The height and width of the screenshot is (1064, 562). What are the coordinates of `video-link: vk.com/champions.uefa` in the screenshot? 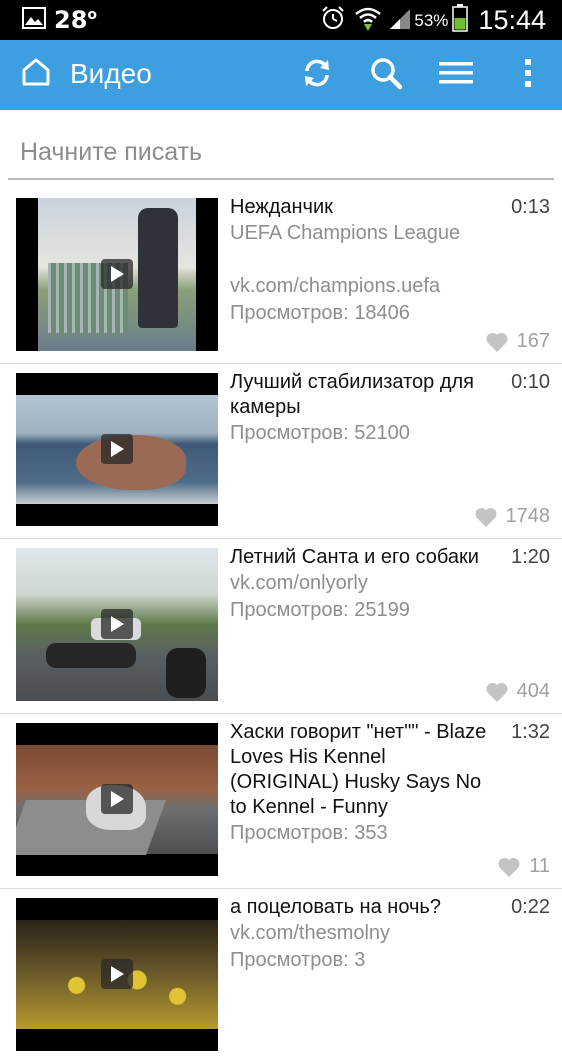 It's located at (364, 286).